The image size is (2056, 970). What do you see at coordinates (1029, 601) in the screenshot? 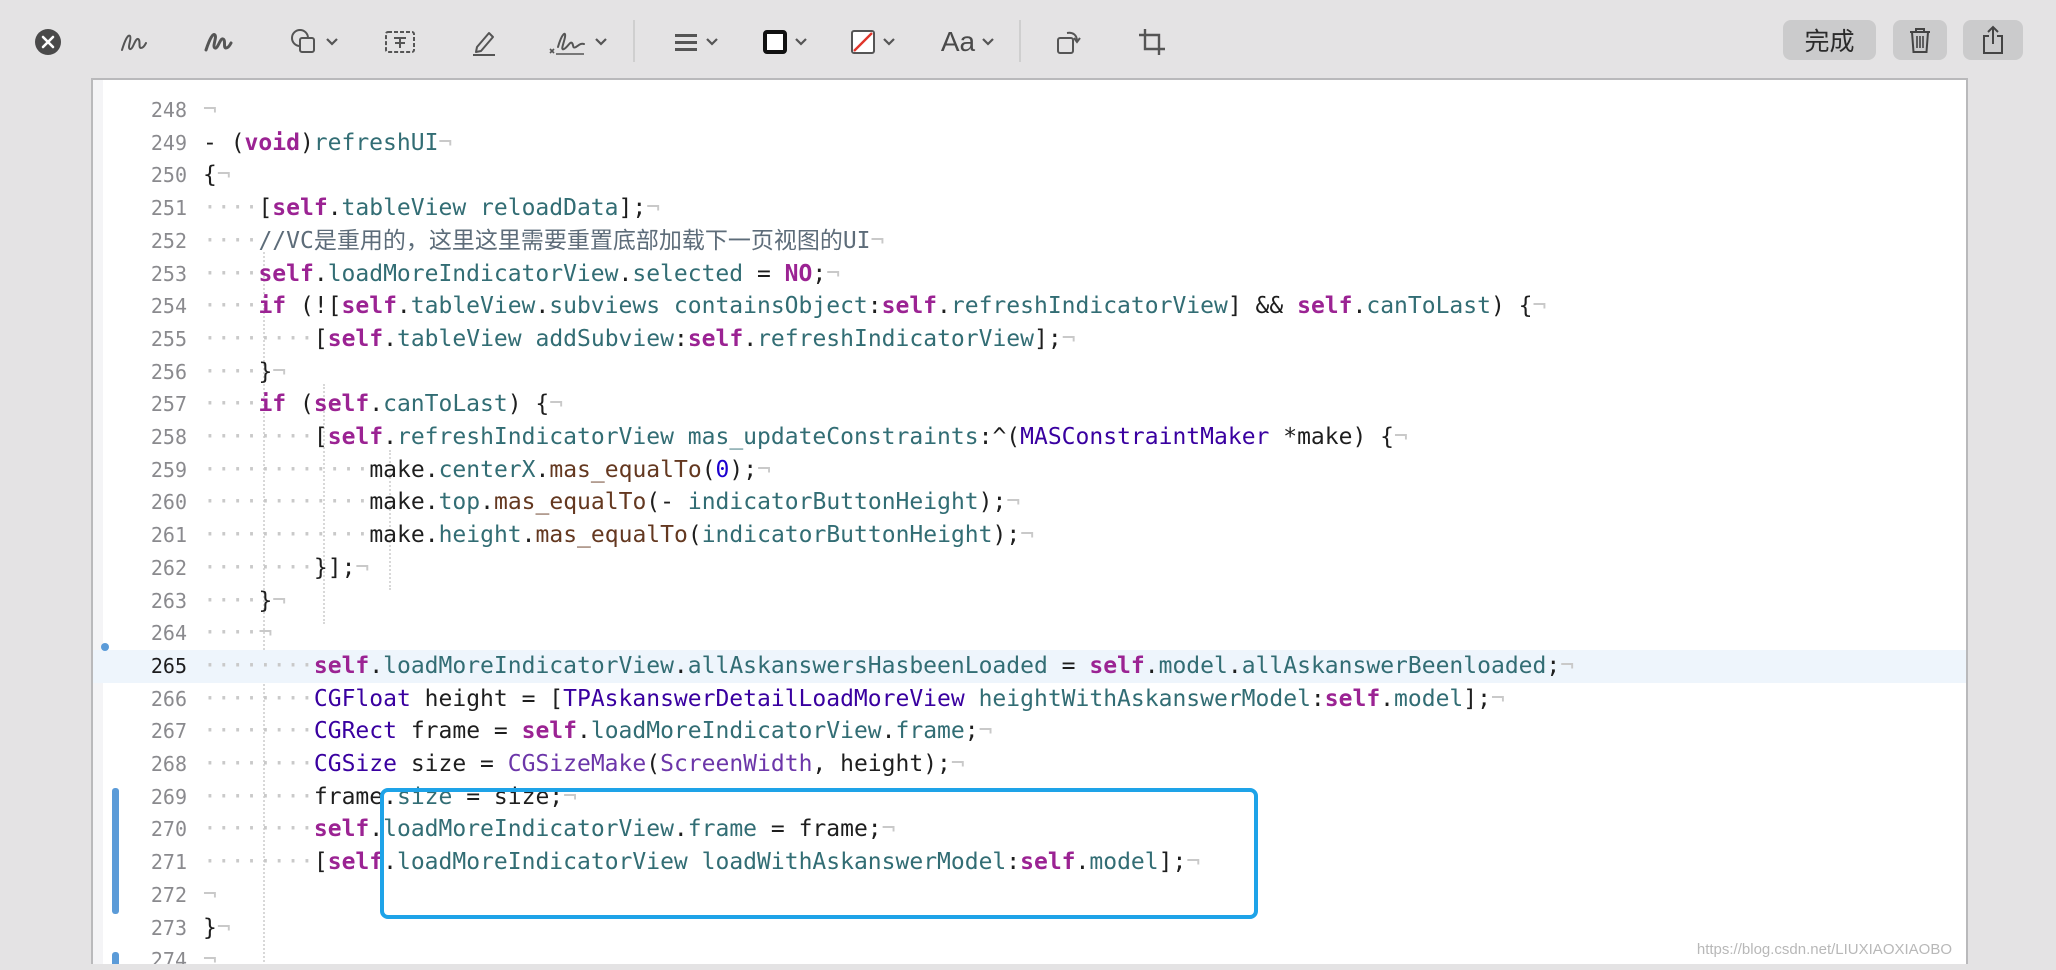
I see `code-line: 263 ····}¬` at bounding box center [1029, 601].